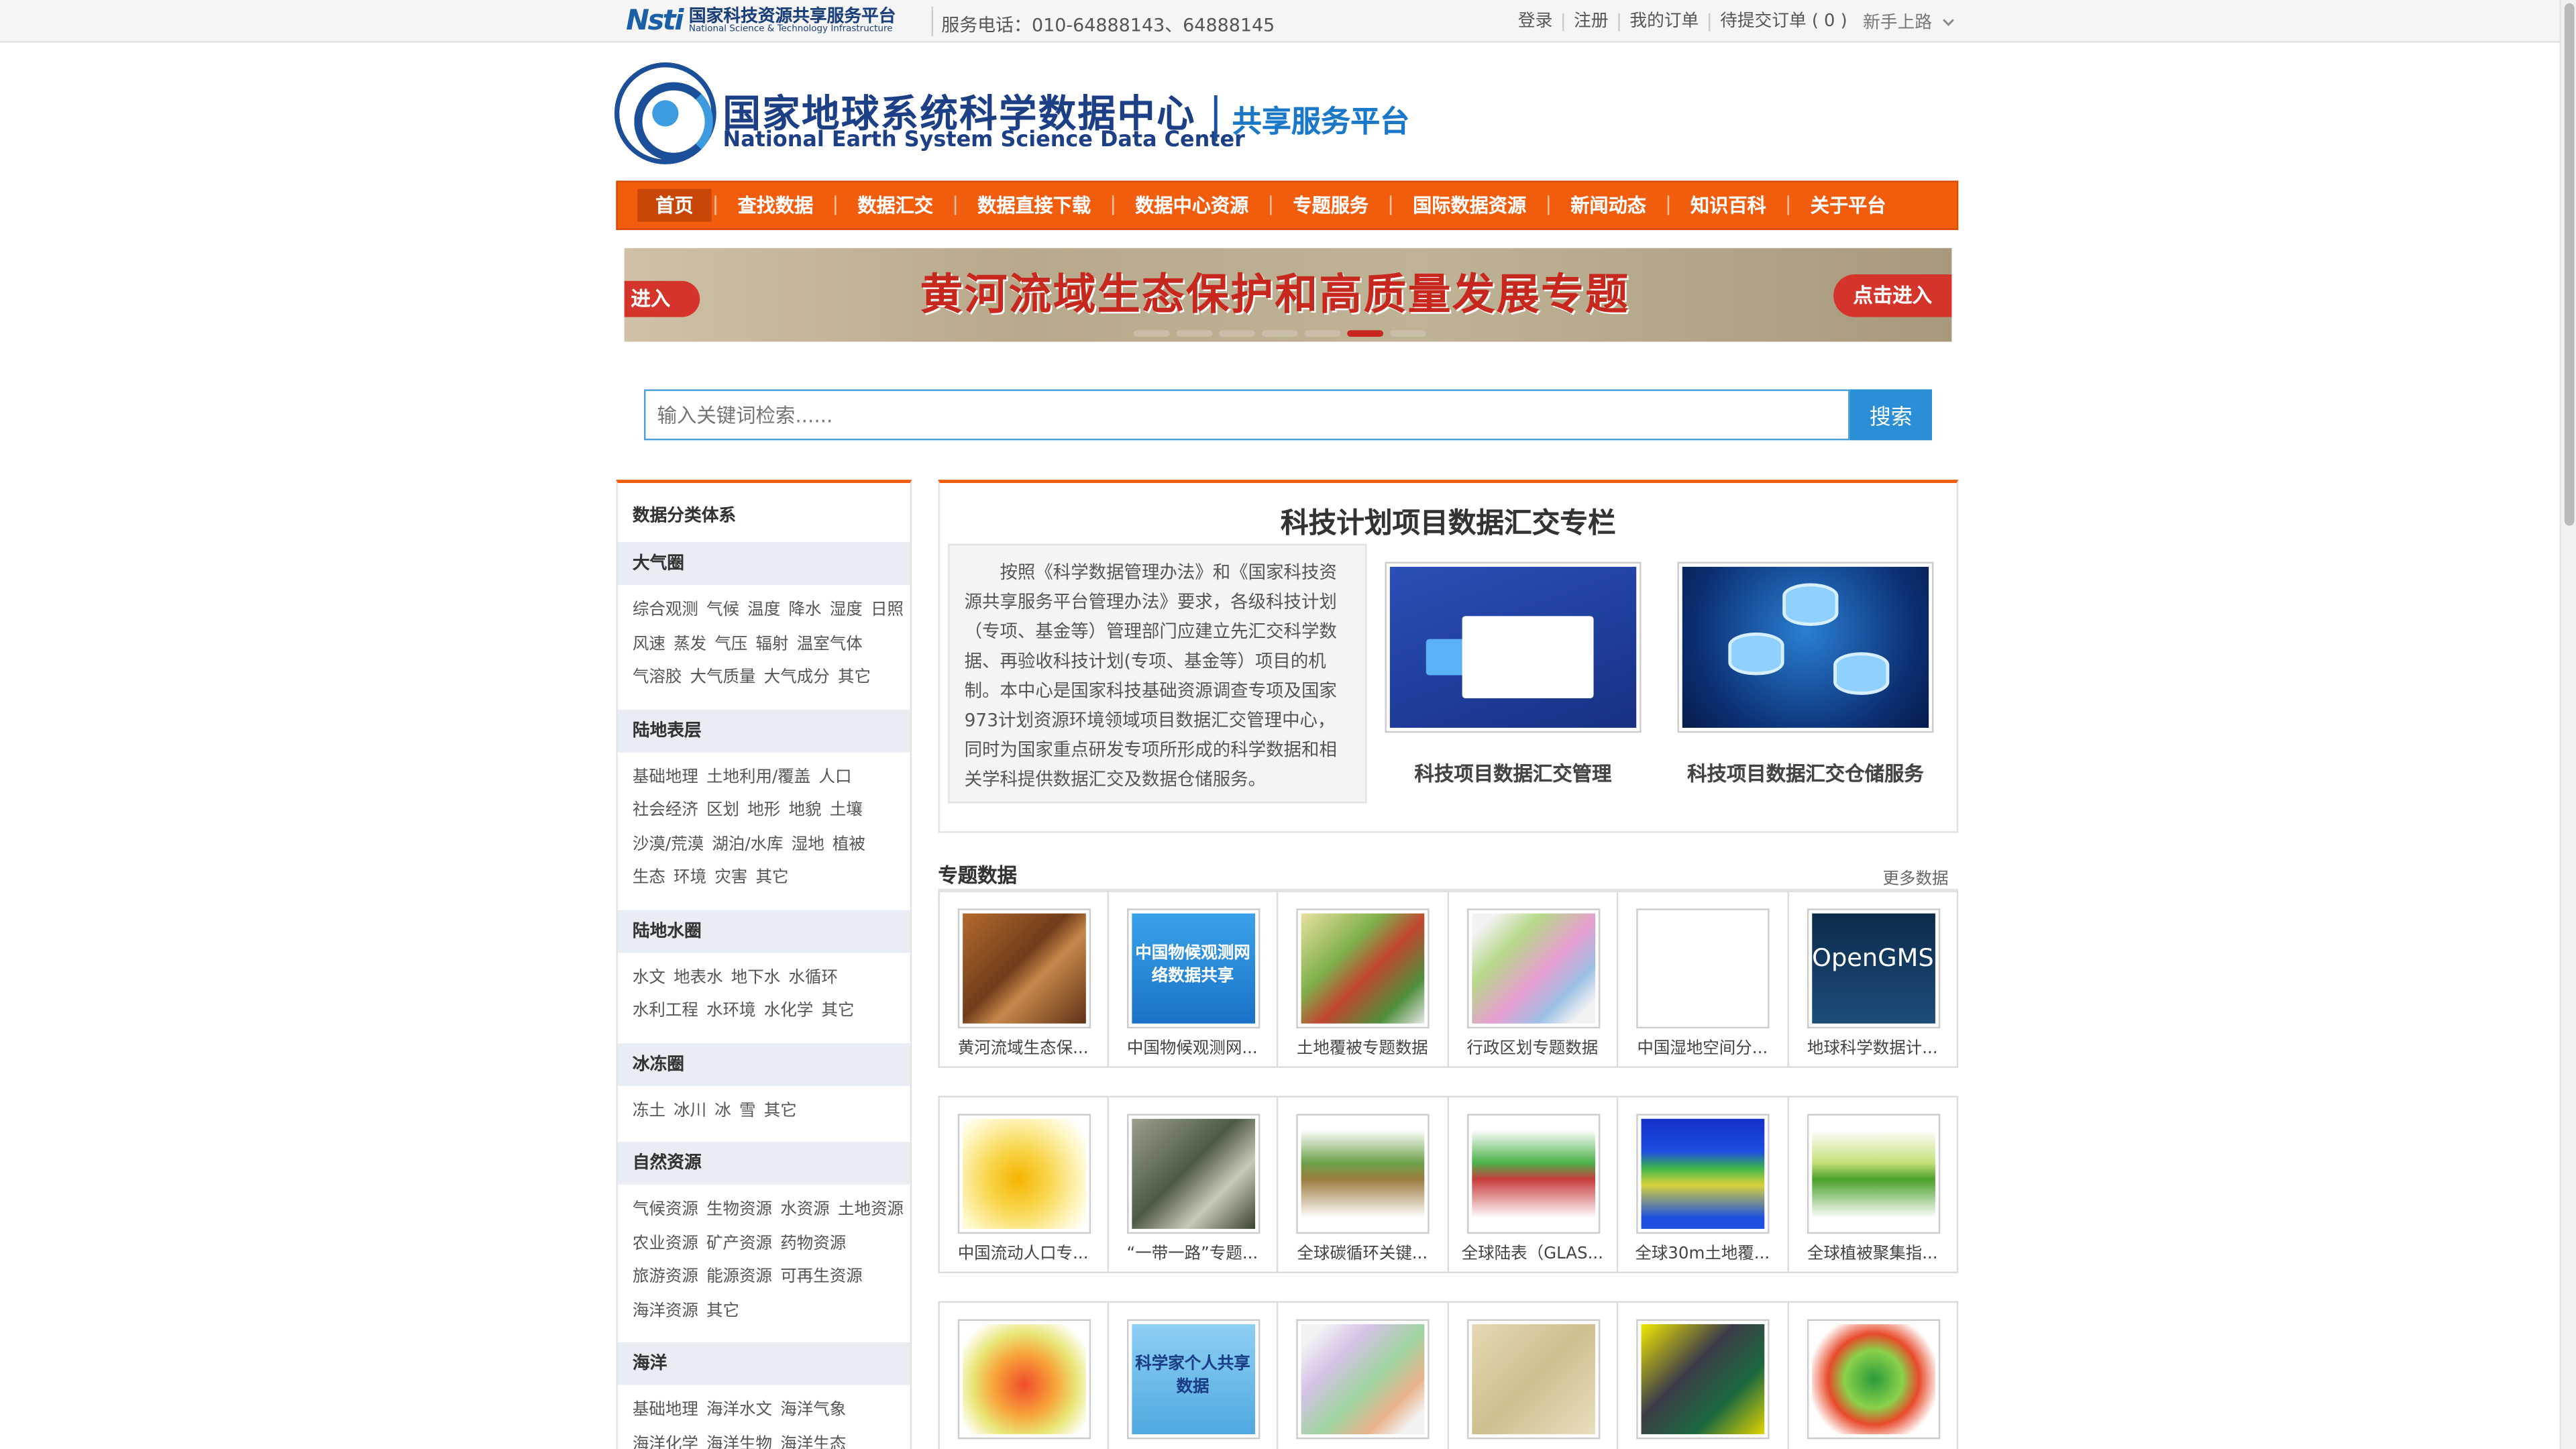 The image size is (2576, 1449). Describe the element at coordinates (1247, 415) in the screenshot. I see `search-input` at that location.